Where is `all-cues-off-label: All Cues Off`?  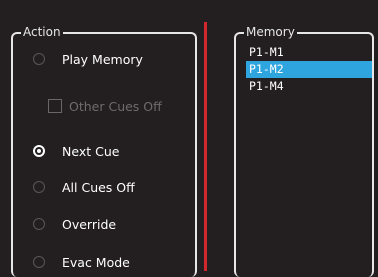
all-cues-off-label: All Cues Off is located at coordinates (98, 187).